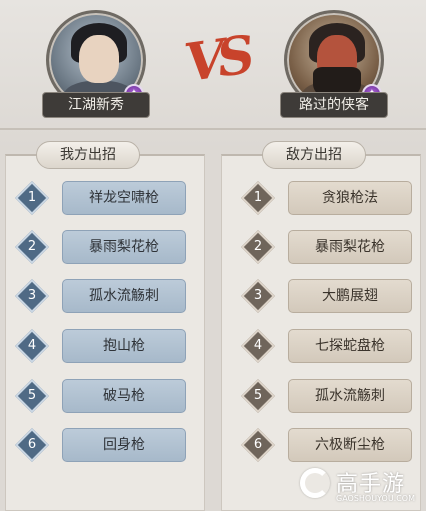 The image size is (426, 511). I want to click on left-move-row: 3 孤水流觞刺, so click(102, 296).